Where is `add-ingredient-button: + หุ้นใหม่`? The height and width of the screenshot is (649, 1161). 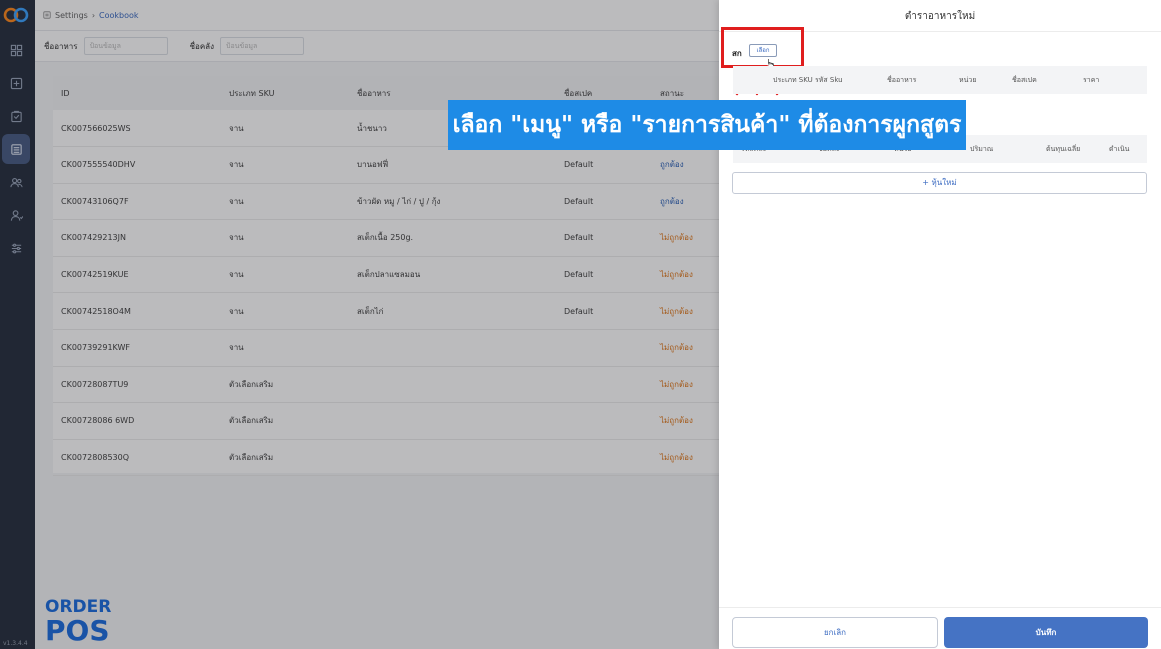
add-ingredient-button: + หุ้นใหม่ is located at coordinates (939, 183).